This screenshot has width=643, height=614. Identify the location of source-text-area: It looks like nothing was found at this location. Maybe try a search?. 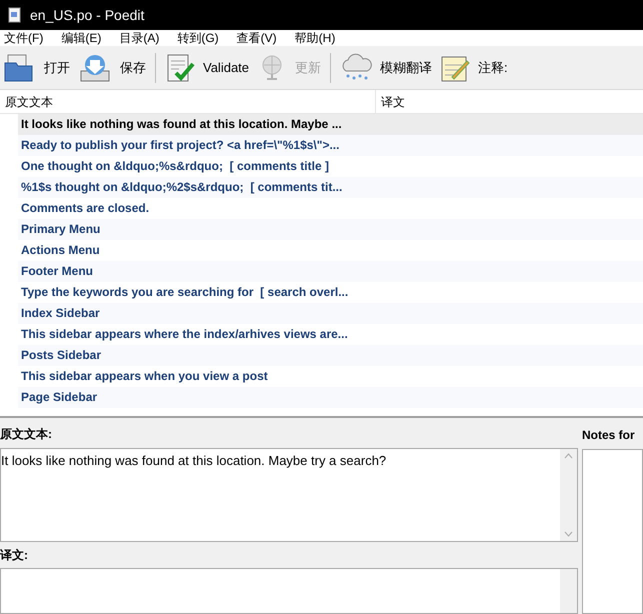
(289, 495).